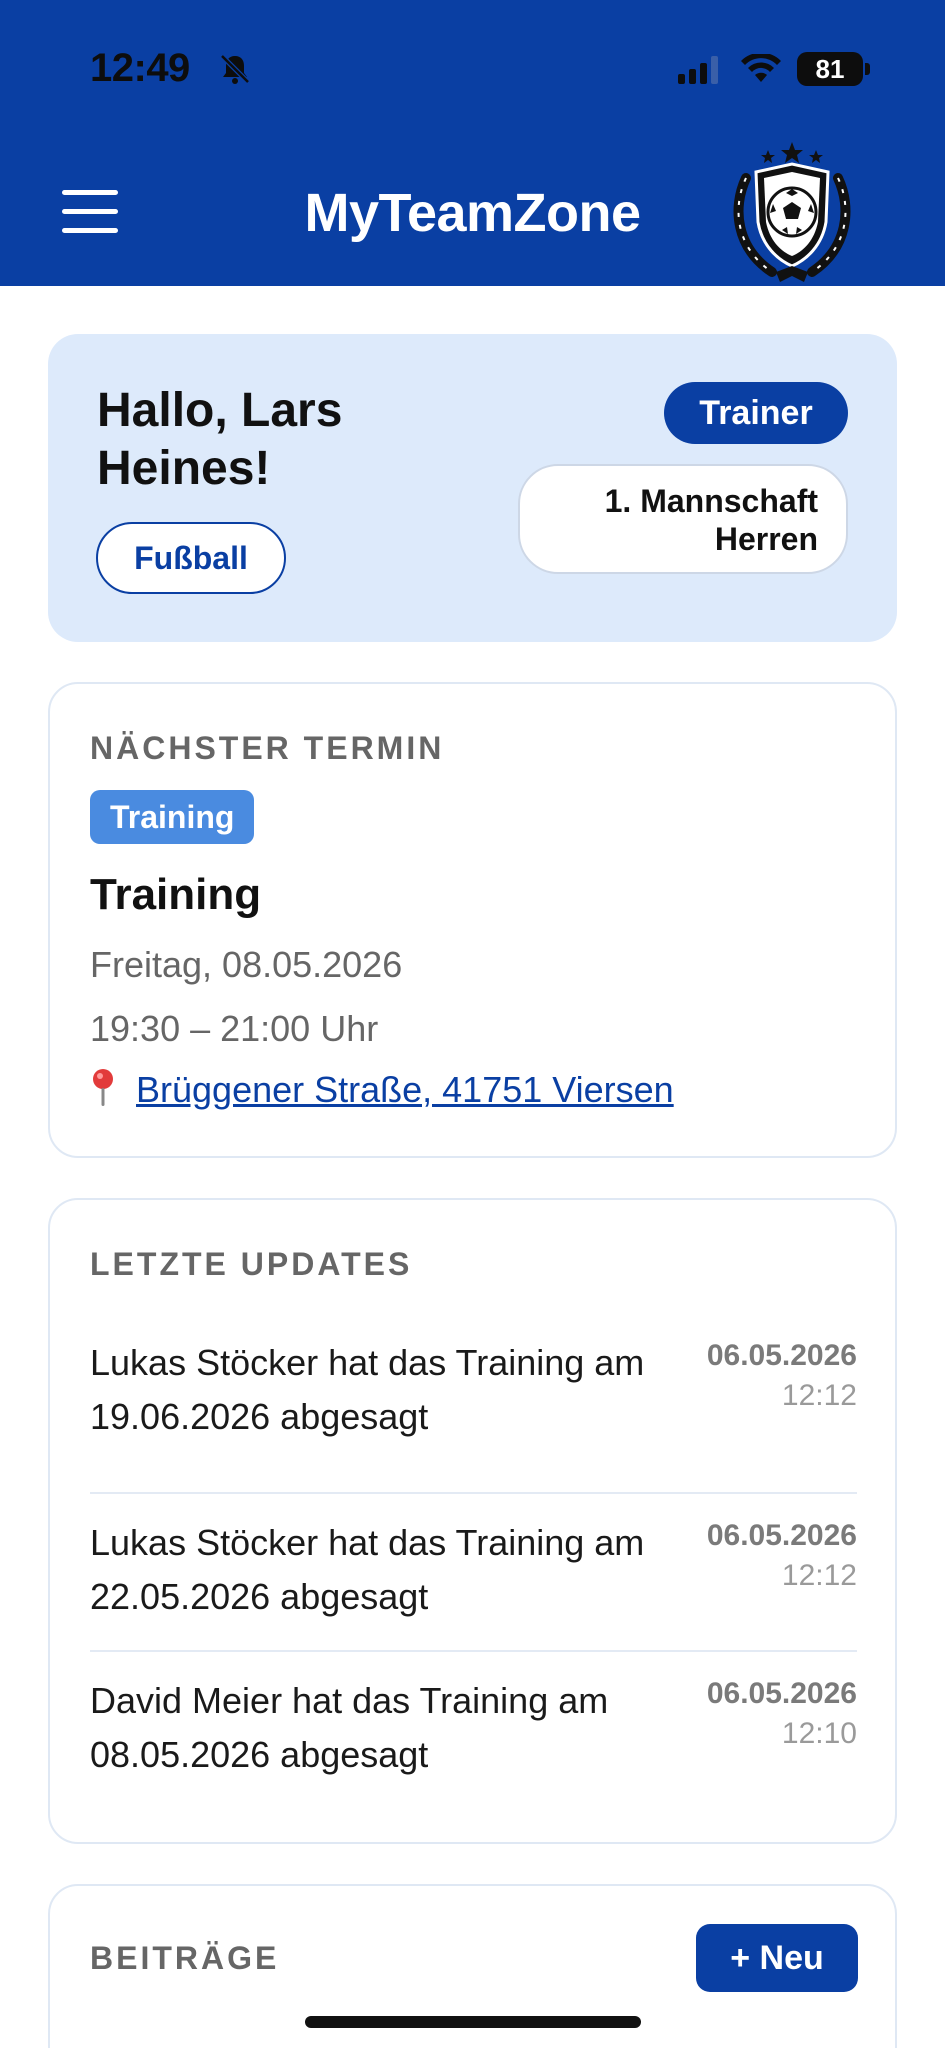  What do you see at coordinates (711, 501) in the screenshot?
I see `team-name-line1: 1. Mannschaft` at bounding box center [711, 501].